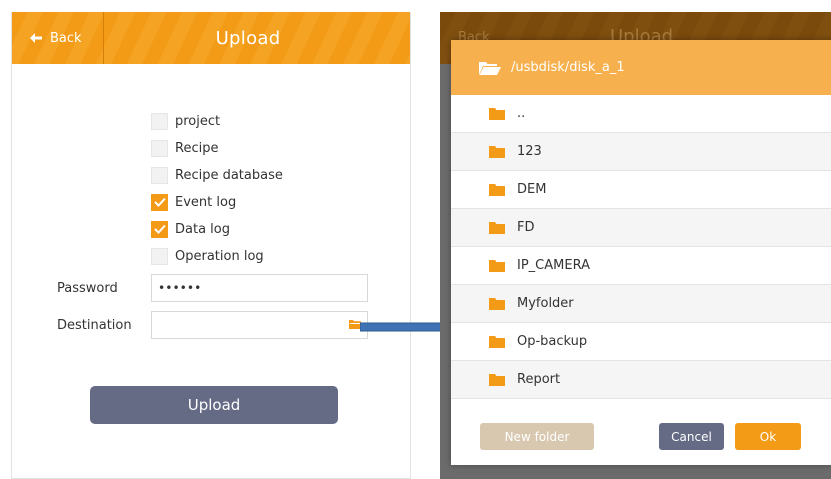 This screenshot has width=831, height=479. I want to click on folder-name: FD, so click(526, 227).